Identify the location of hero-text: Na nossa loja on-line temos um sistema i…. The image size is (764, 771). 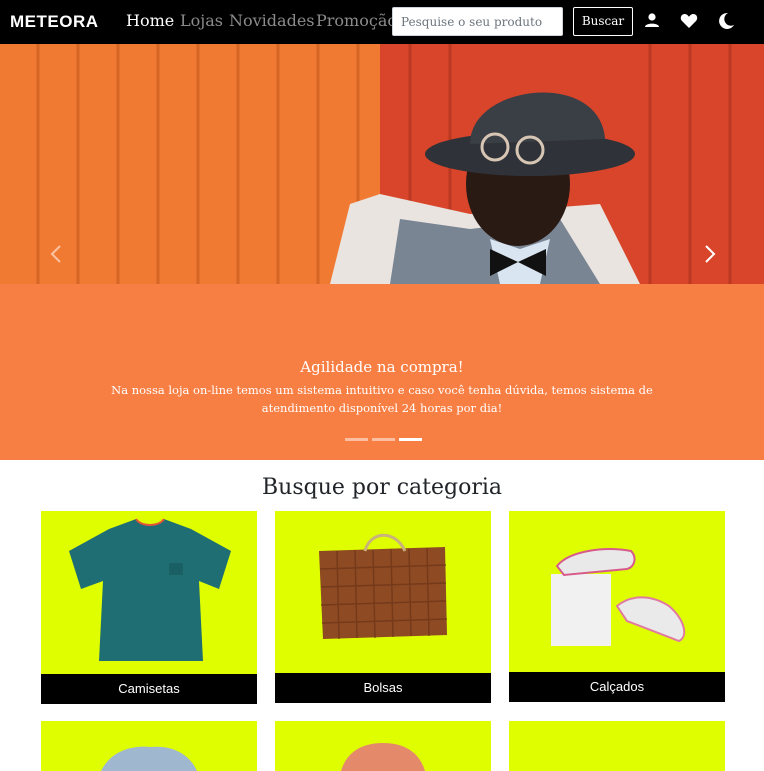
(382, 399).